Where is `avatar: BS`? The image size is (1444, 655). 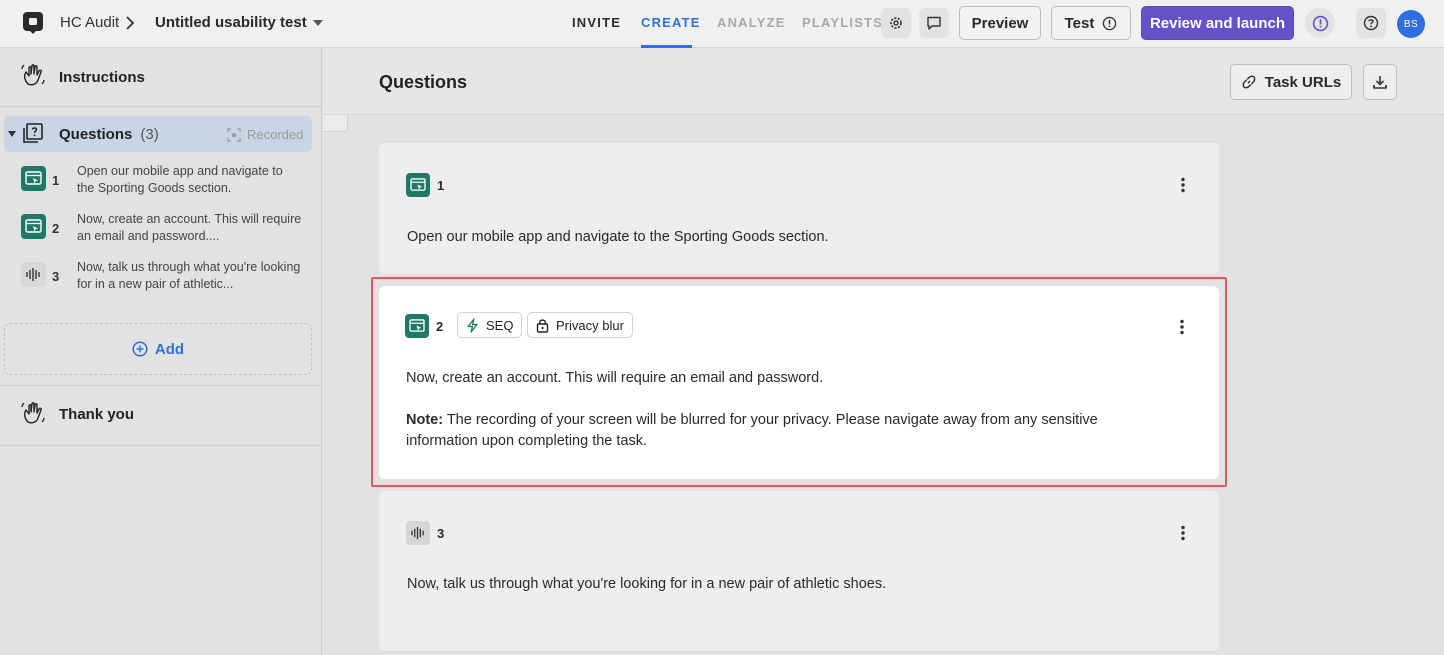
avatar: BS is located at coordinates (1411, 24).